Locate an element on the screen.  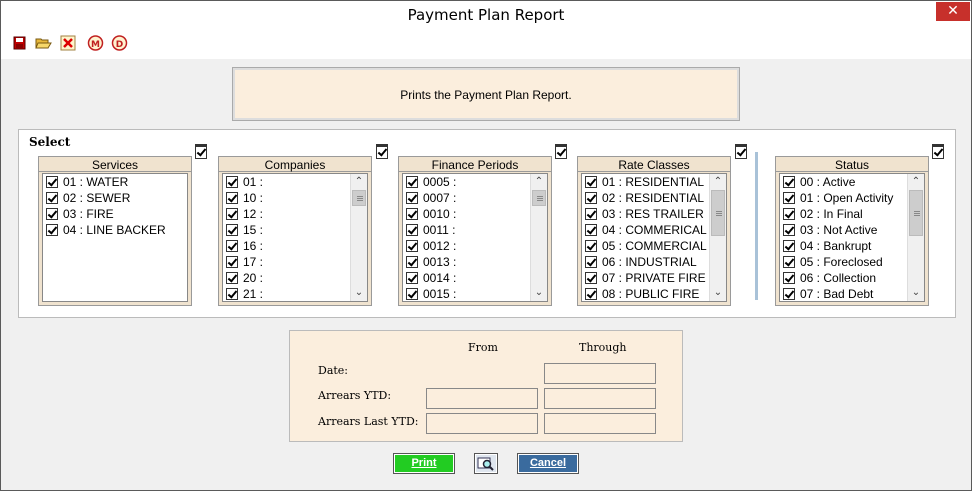
services-list-item: 04 : LINE BACKER is located at coordinates (115, 230).